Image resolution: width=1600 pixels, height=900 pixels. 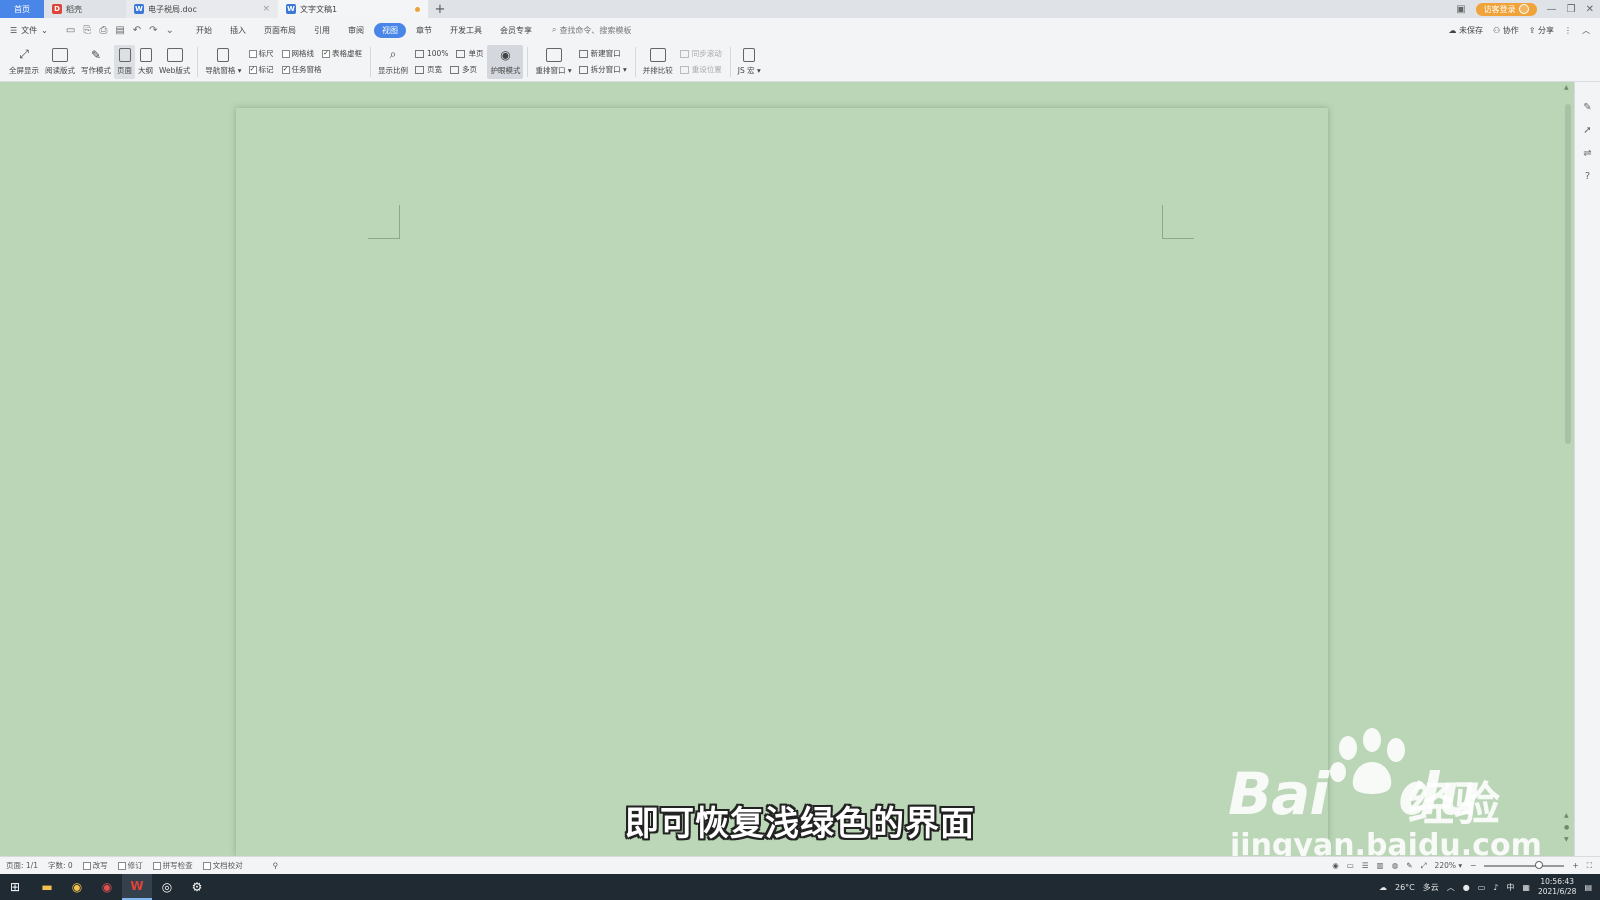 What do you see at coordinates (1383, 887) in the screenshot?
I see `weather-icon: ☁` at bounding box center [1383, 887].